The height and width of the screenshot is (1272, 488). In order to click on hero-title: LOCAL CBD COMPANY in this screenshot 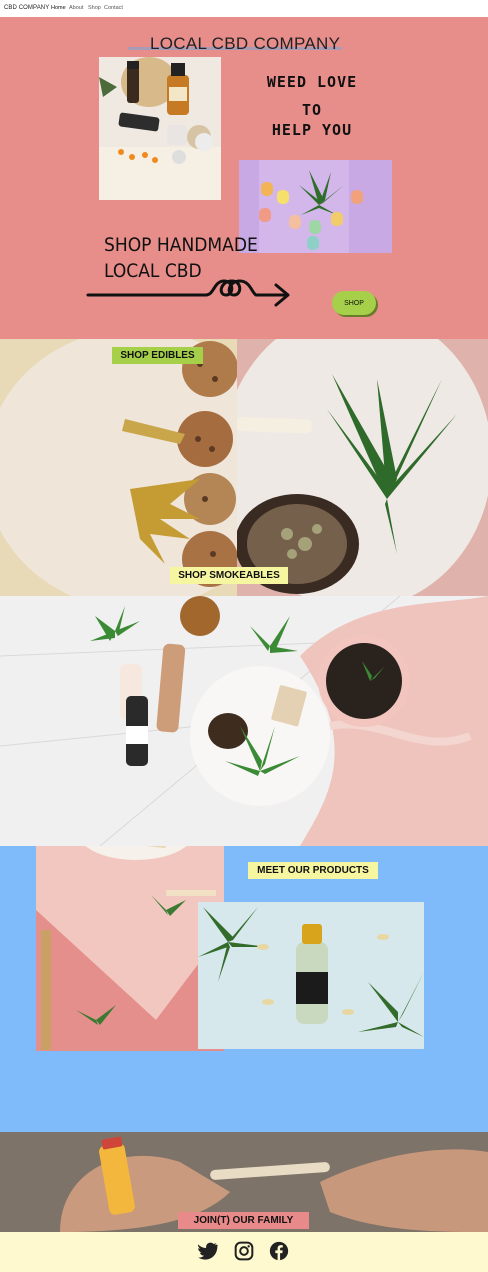, I will do `click(245, 43)`.